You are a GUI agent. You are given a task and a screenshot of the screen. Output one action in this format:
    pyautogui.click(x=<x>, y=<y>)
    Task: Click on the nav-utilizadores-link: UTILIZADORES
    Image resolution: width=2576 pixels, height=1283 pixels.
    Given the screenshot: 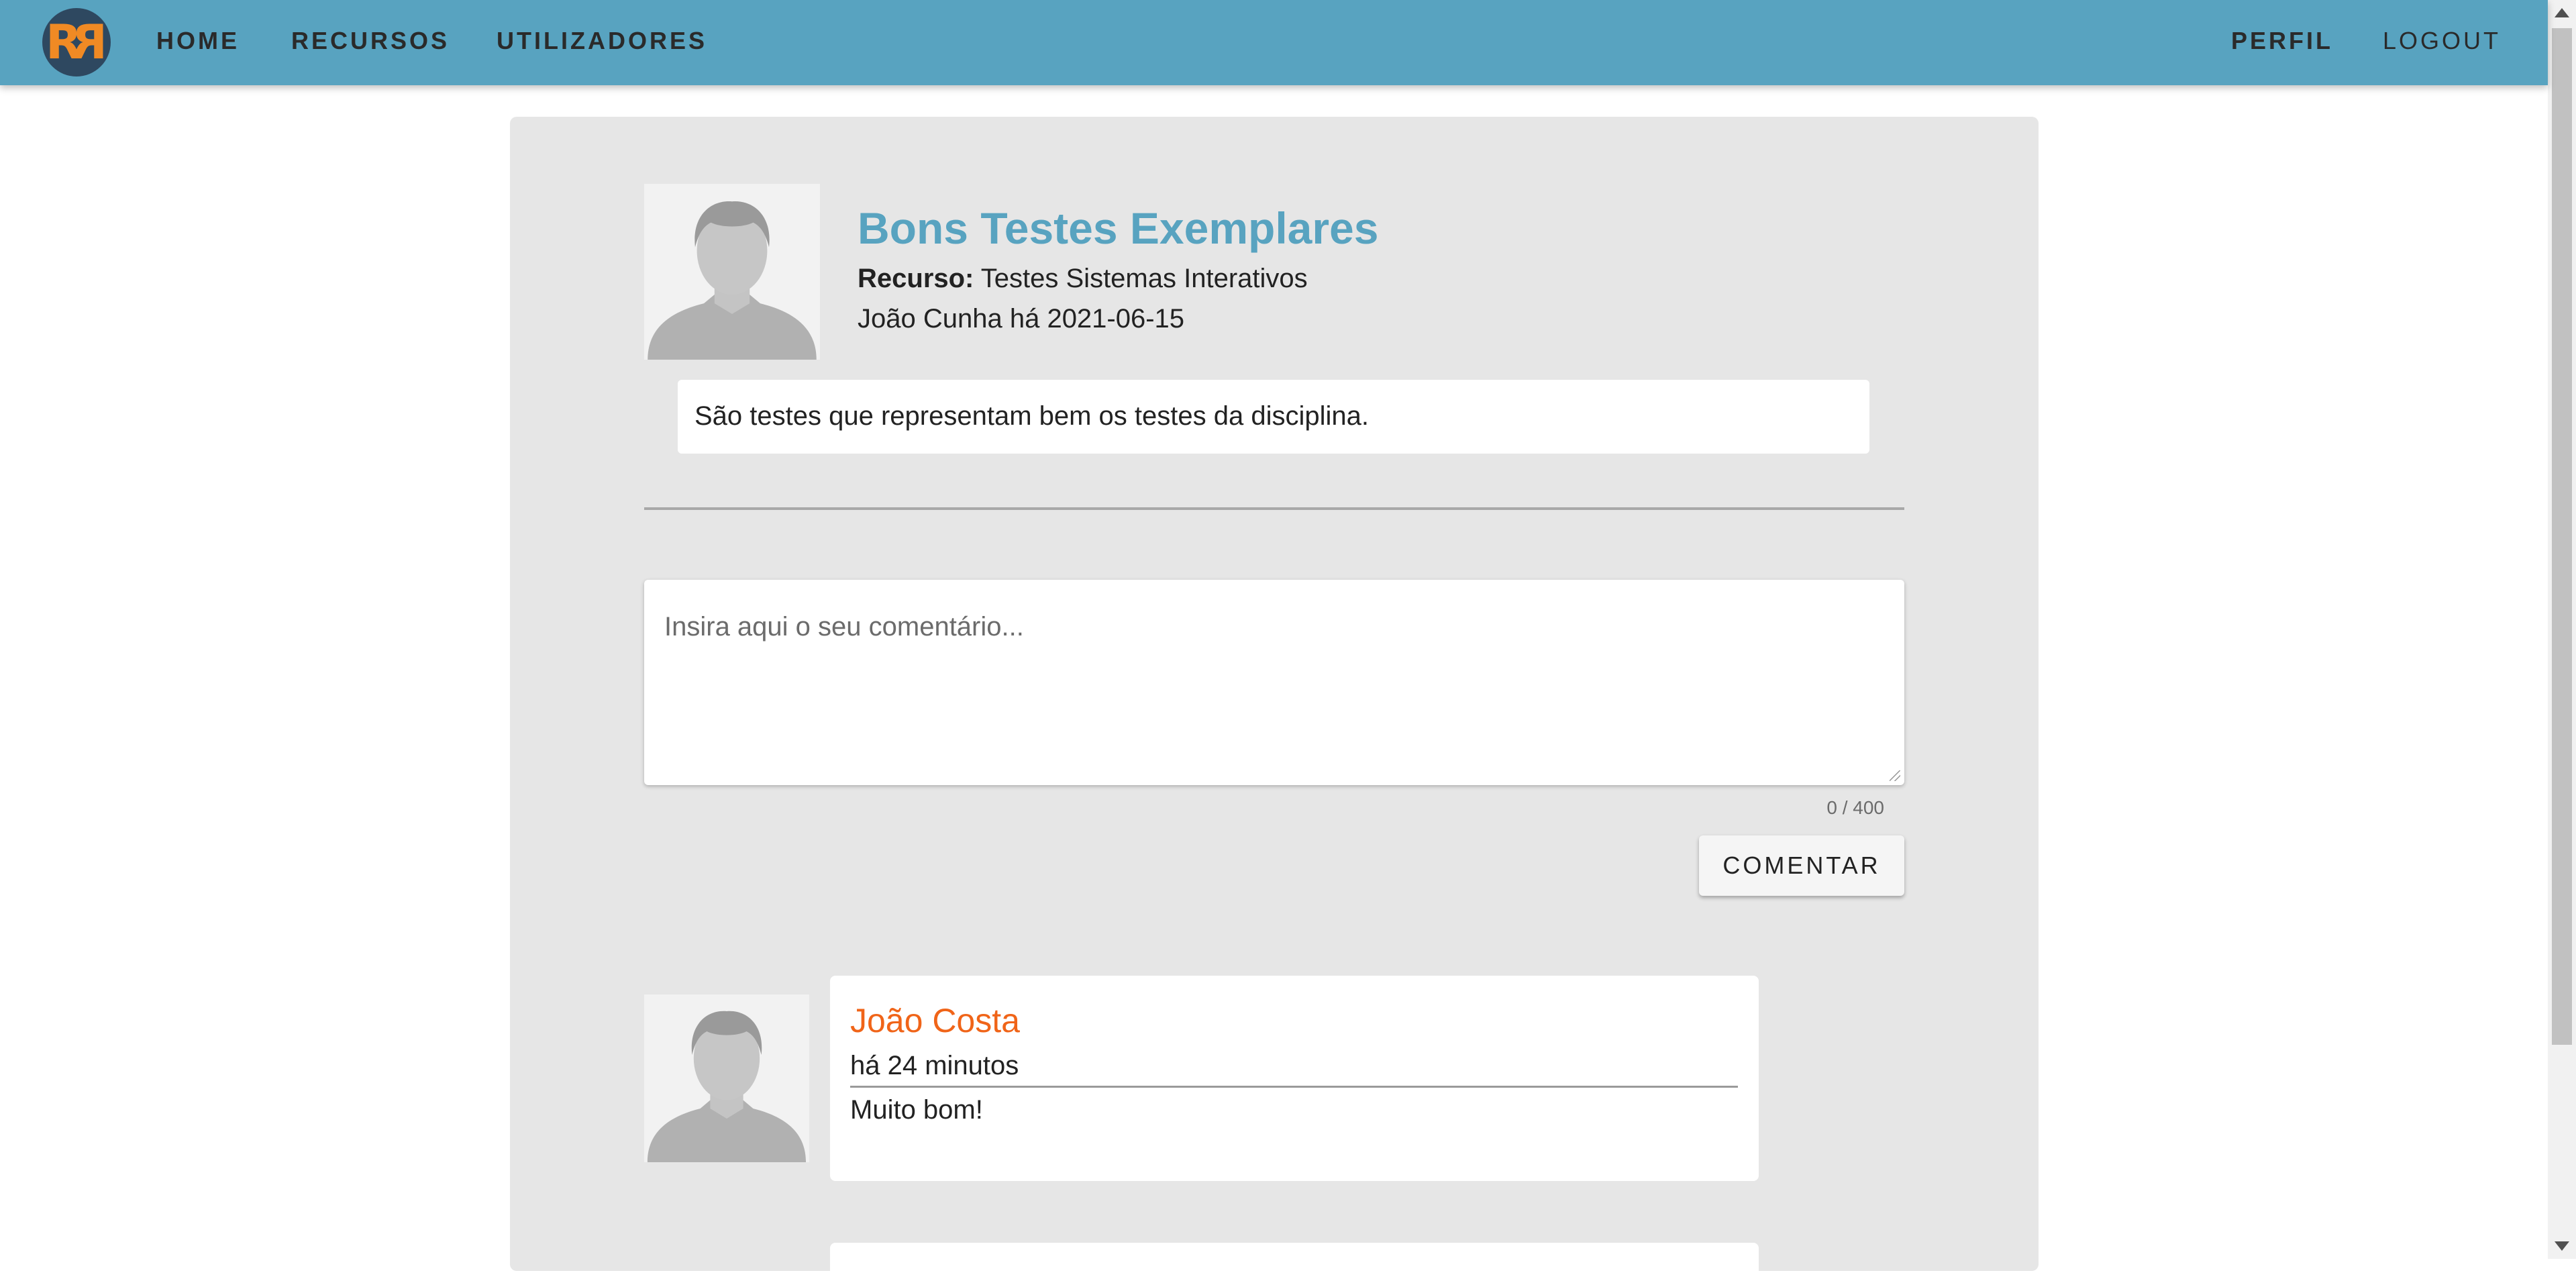 What is the action you would take?
    pyautogui.click(x=602, y=41)
    